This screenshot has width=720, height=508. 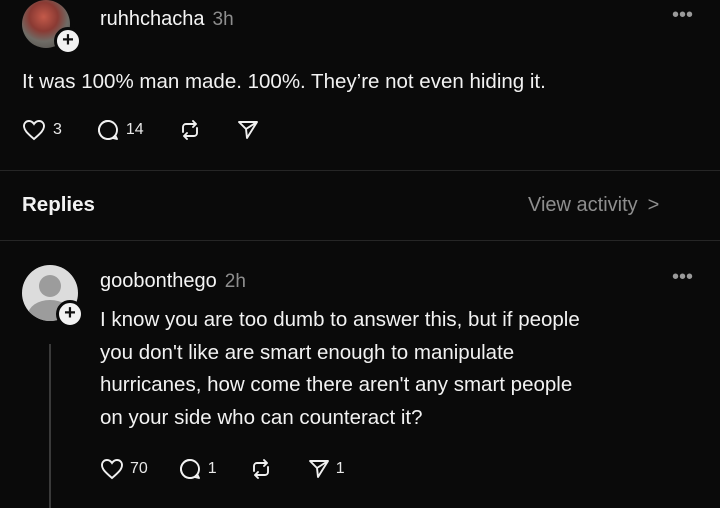 I want to click on post-reply-count: 14, so click(x=134, y=129).